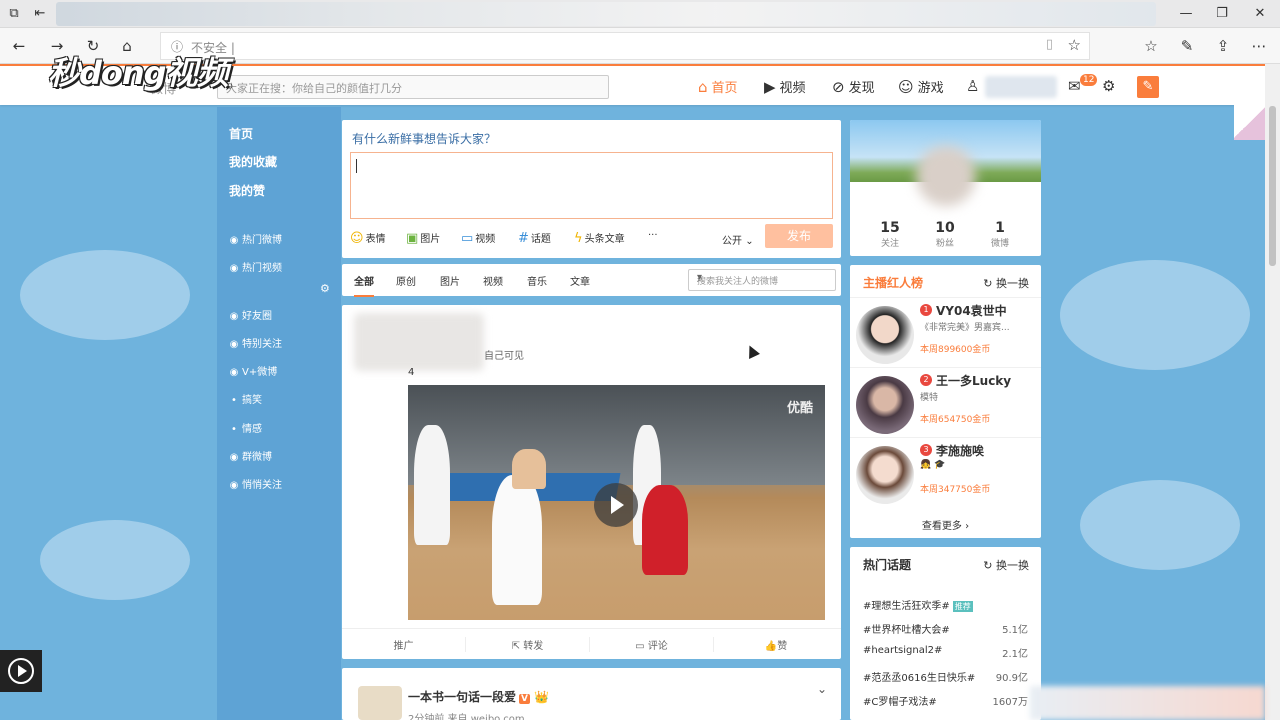  I want to click on nav-label: 视频, so click(792, 88).